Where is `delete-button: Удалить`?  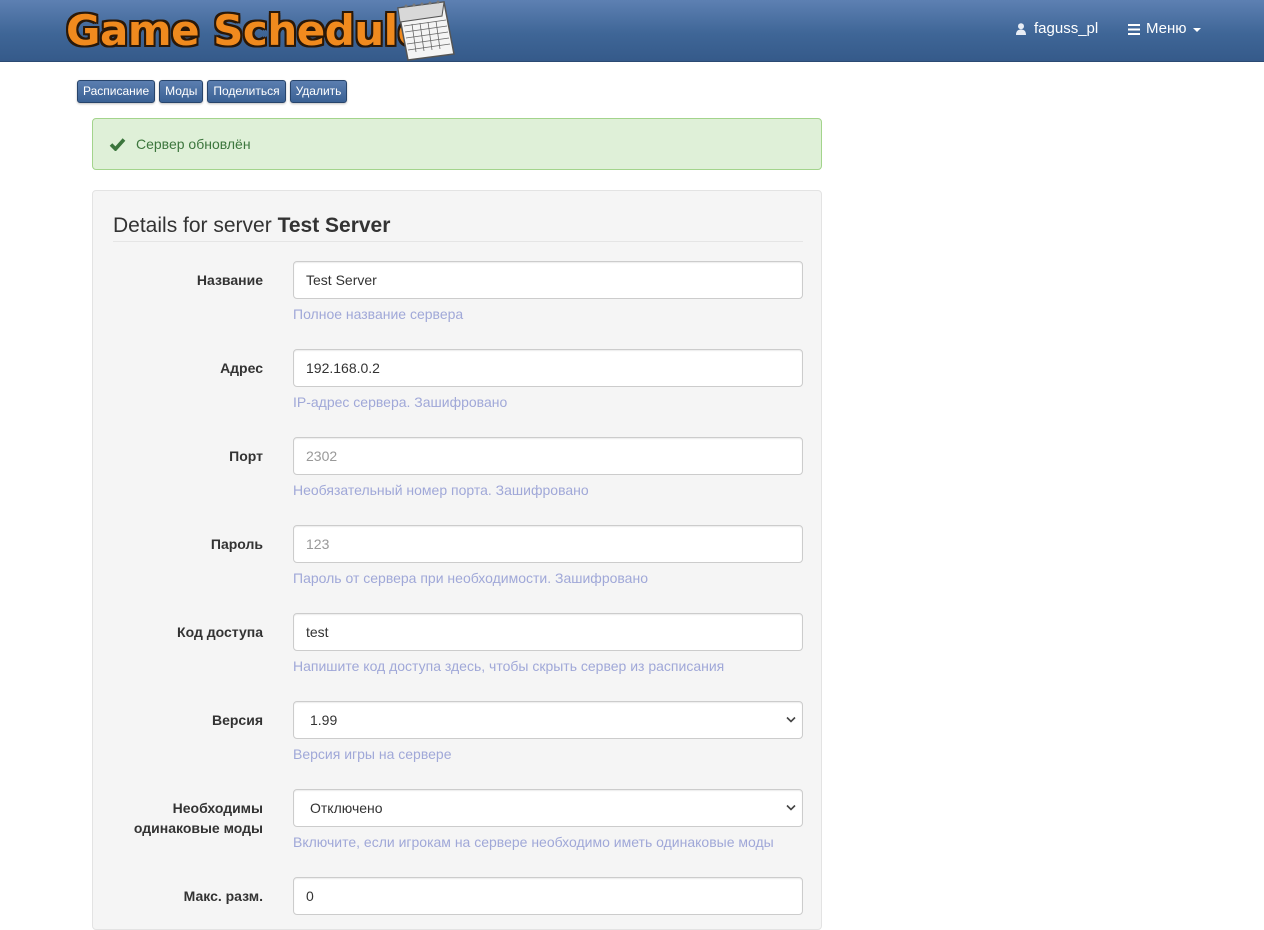 delete-button: Удалить is located at coordinates (318, 91).